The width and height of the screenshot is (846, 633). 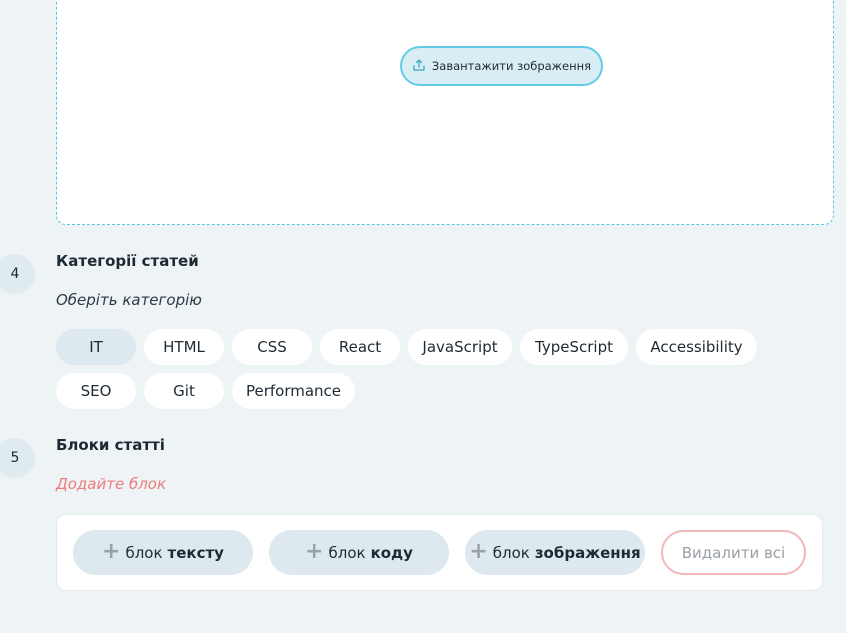 I want to click on add-image-block-button: + блок зображення, so click(x=555, y=552).